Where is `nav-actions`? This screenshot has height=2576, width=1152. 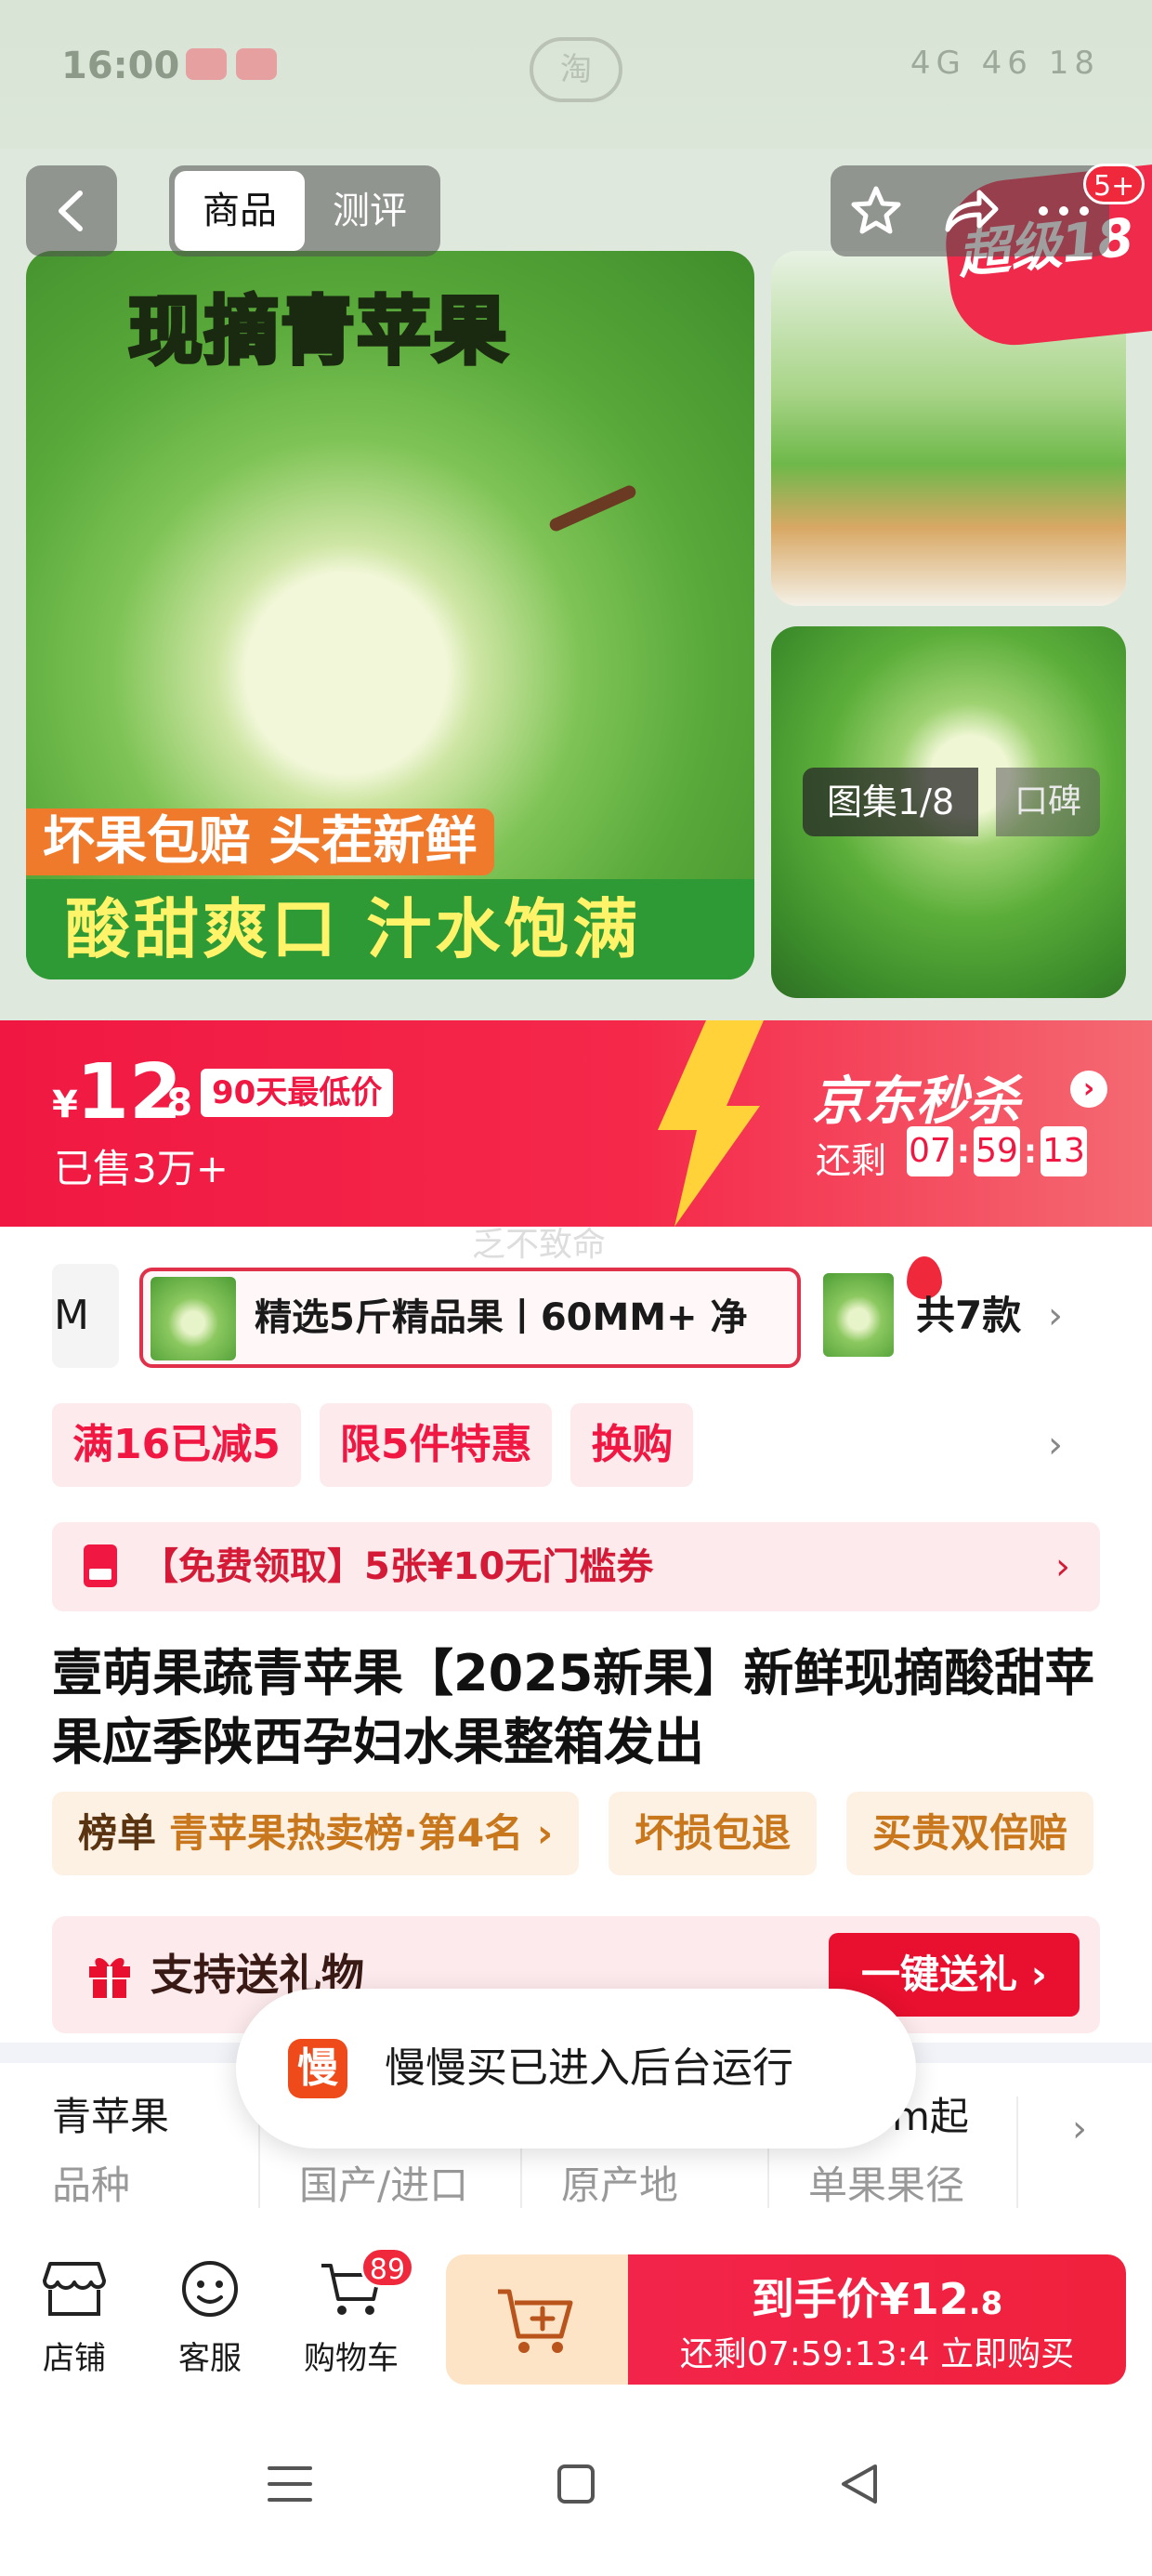
nav-actions is located at coordinates (970, 210).